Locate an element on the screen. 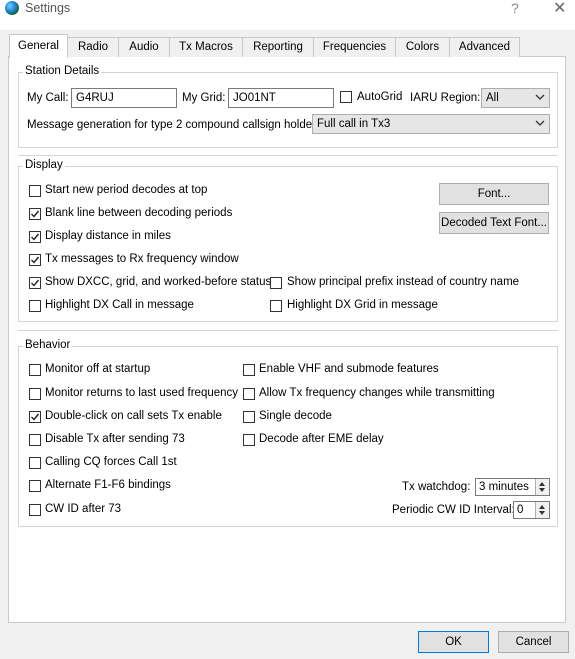 The height and width of the screenshot is (659, 575). decode-after-eme-label: Decode after EME delay is located at coordinates (321, 439).